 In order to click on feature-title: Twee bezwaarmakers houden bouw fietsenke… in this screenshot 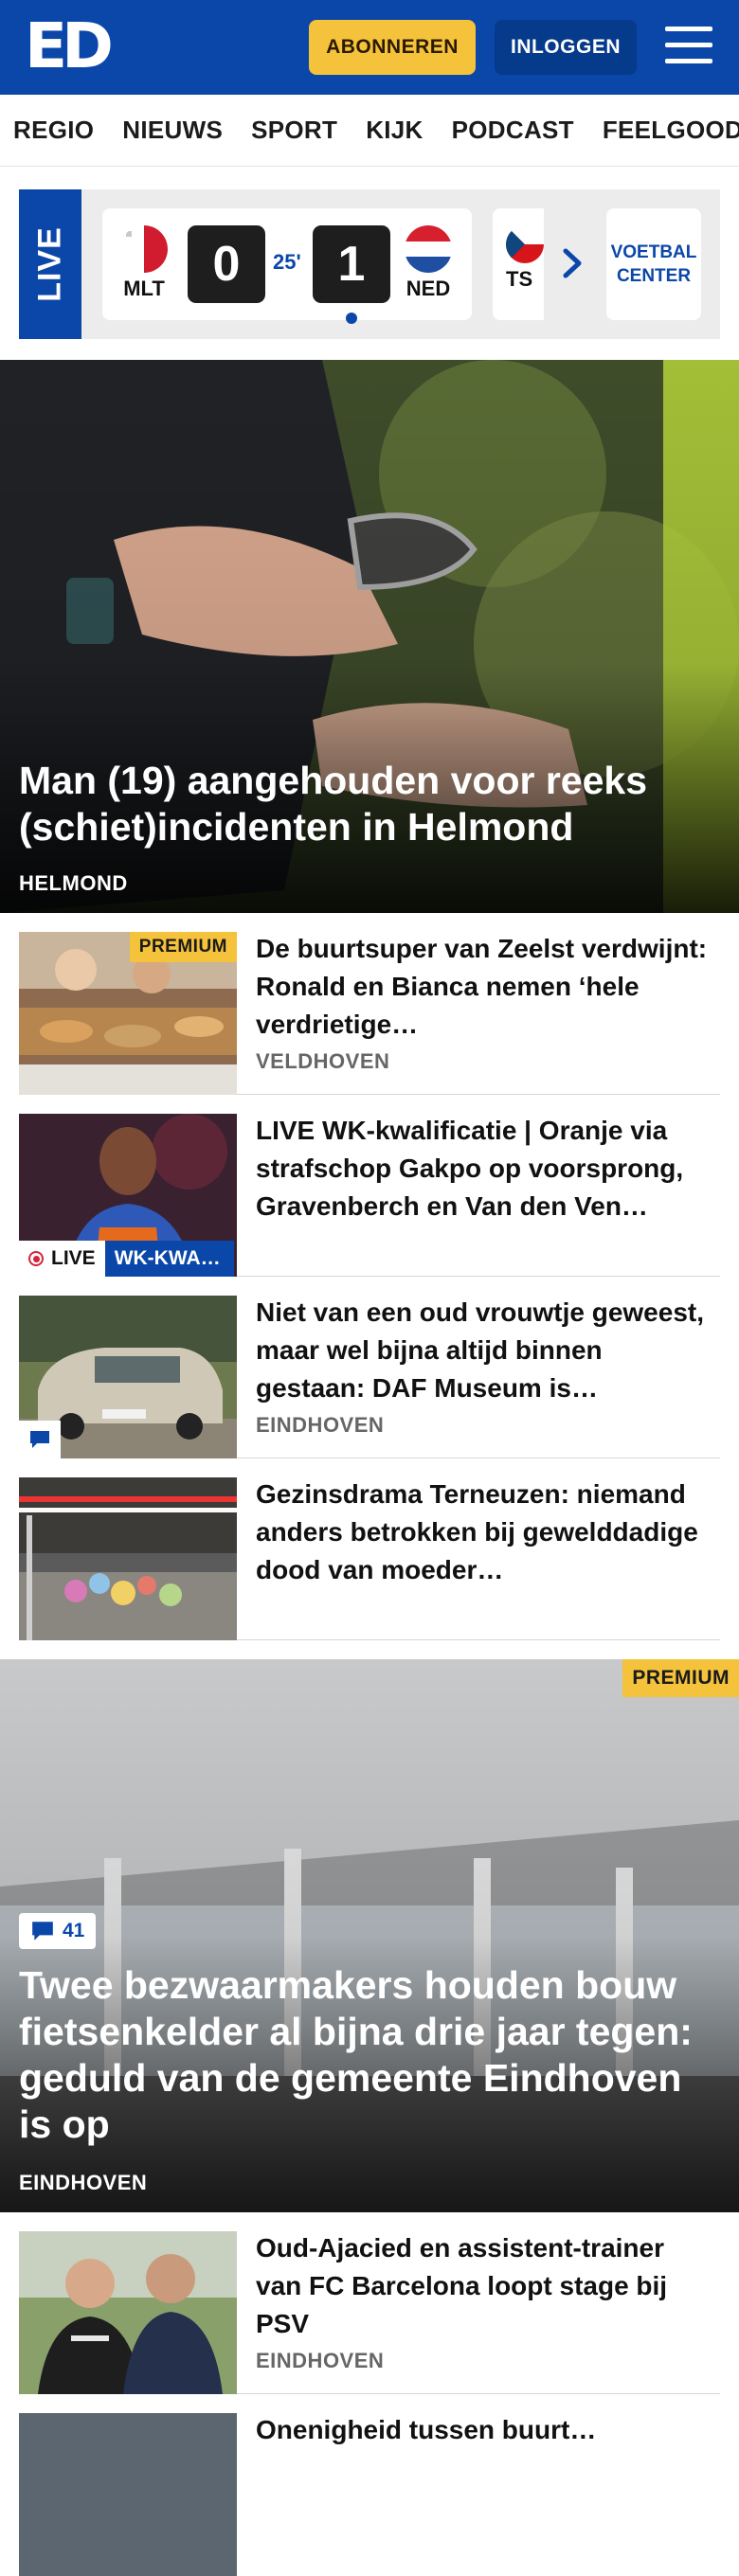, I will do `click(369, 2055)`.